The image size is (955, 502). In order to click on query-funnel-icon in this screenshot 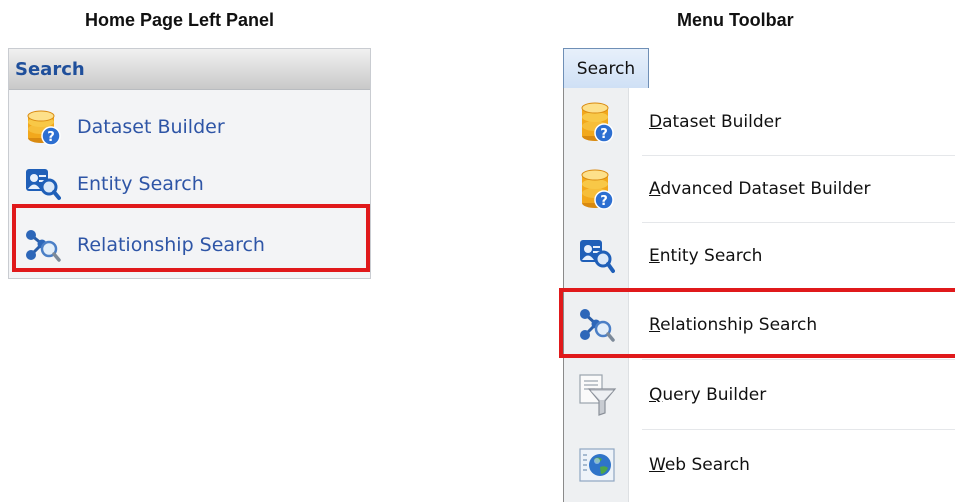, I will do `click(596, 395)`.